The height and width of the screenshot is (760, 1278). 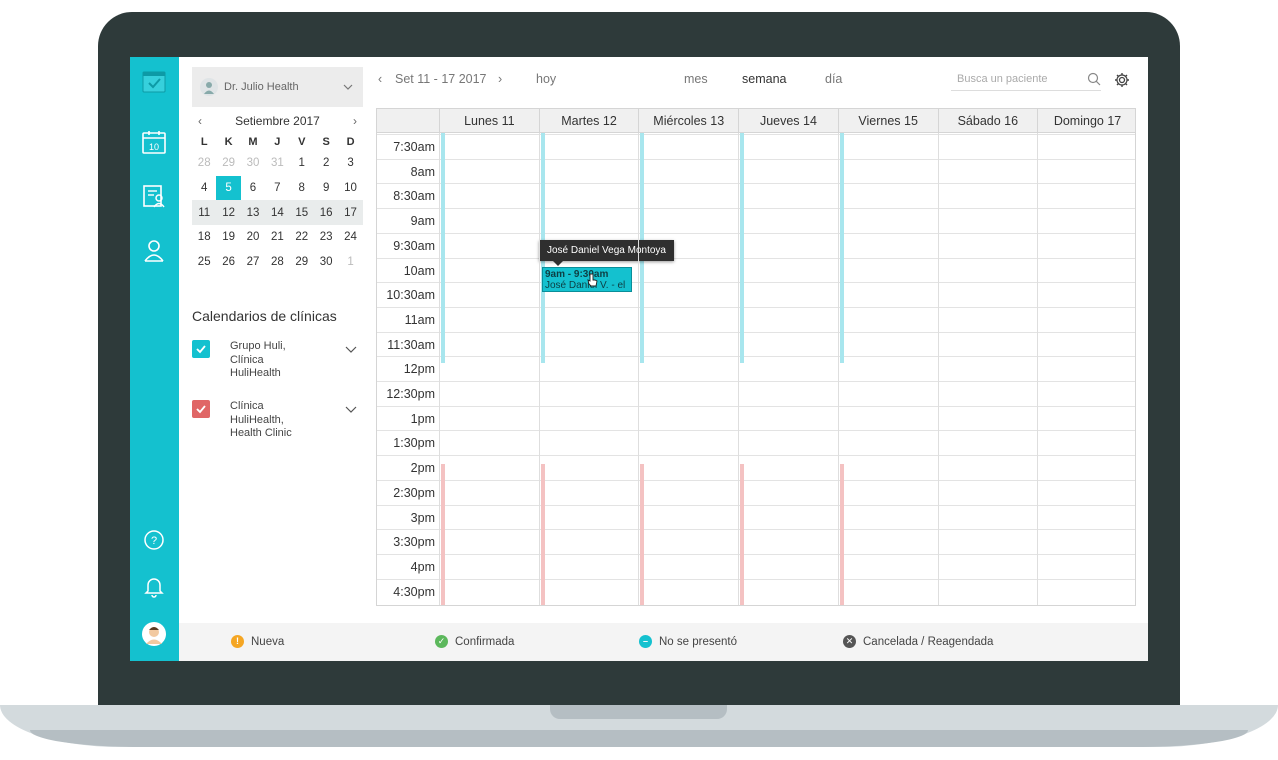 I want to click on calendar-day: 21, so click(x=277, y=237).